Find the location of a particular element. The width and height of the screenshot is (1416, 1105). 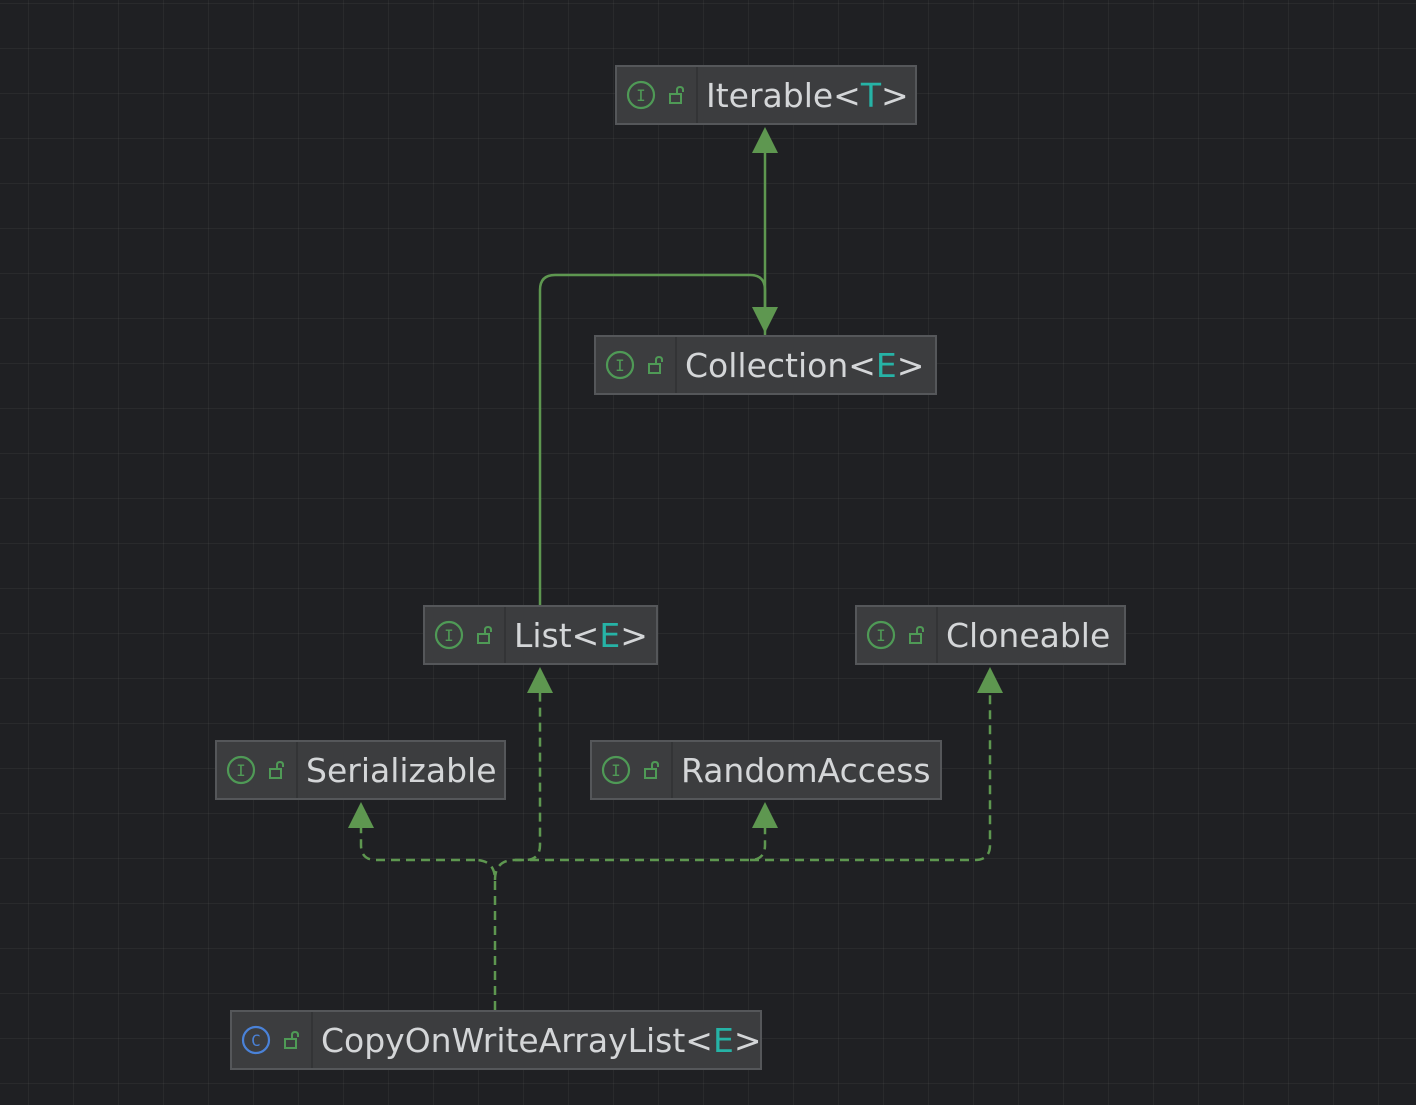

node-label: Serializable is located at coordinates (403, 770).